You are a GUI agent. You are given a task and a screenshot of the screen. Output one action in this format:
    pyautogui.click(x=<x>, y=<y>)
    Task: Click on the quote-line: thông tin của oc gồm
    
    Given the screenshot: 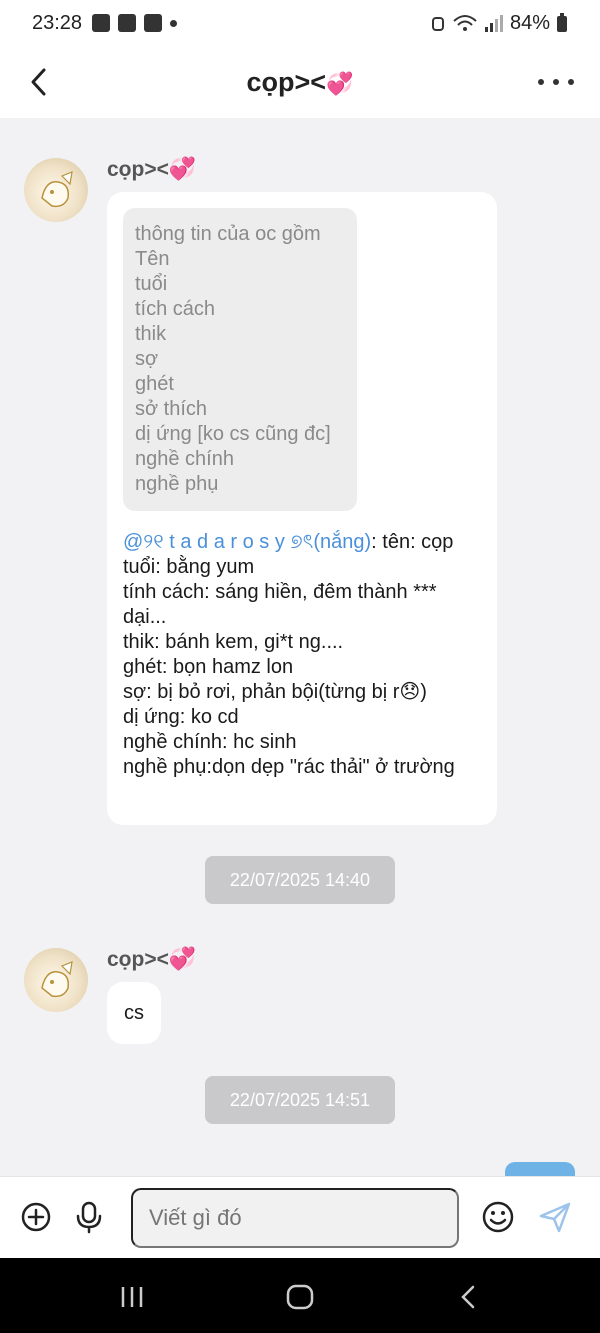 What is the action you would take?
    pyautogui.click(x=228, y=234)
    